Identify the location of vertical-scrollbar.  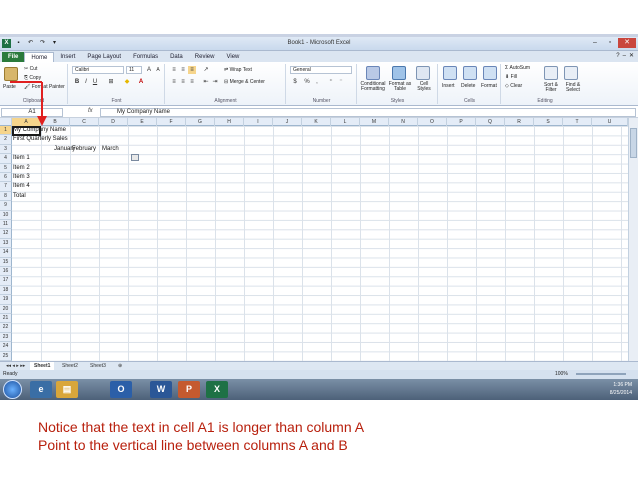
(633, 239).